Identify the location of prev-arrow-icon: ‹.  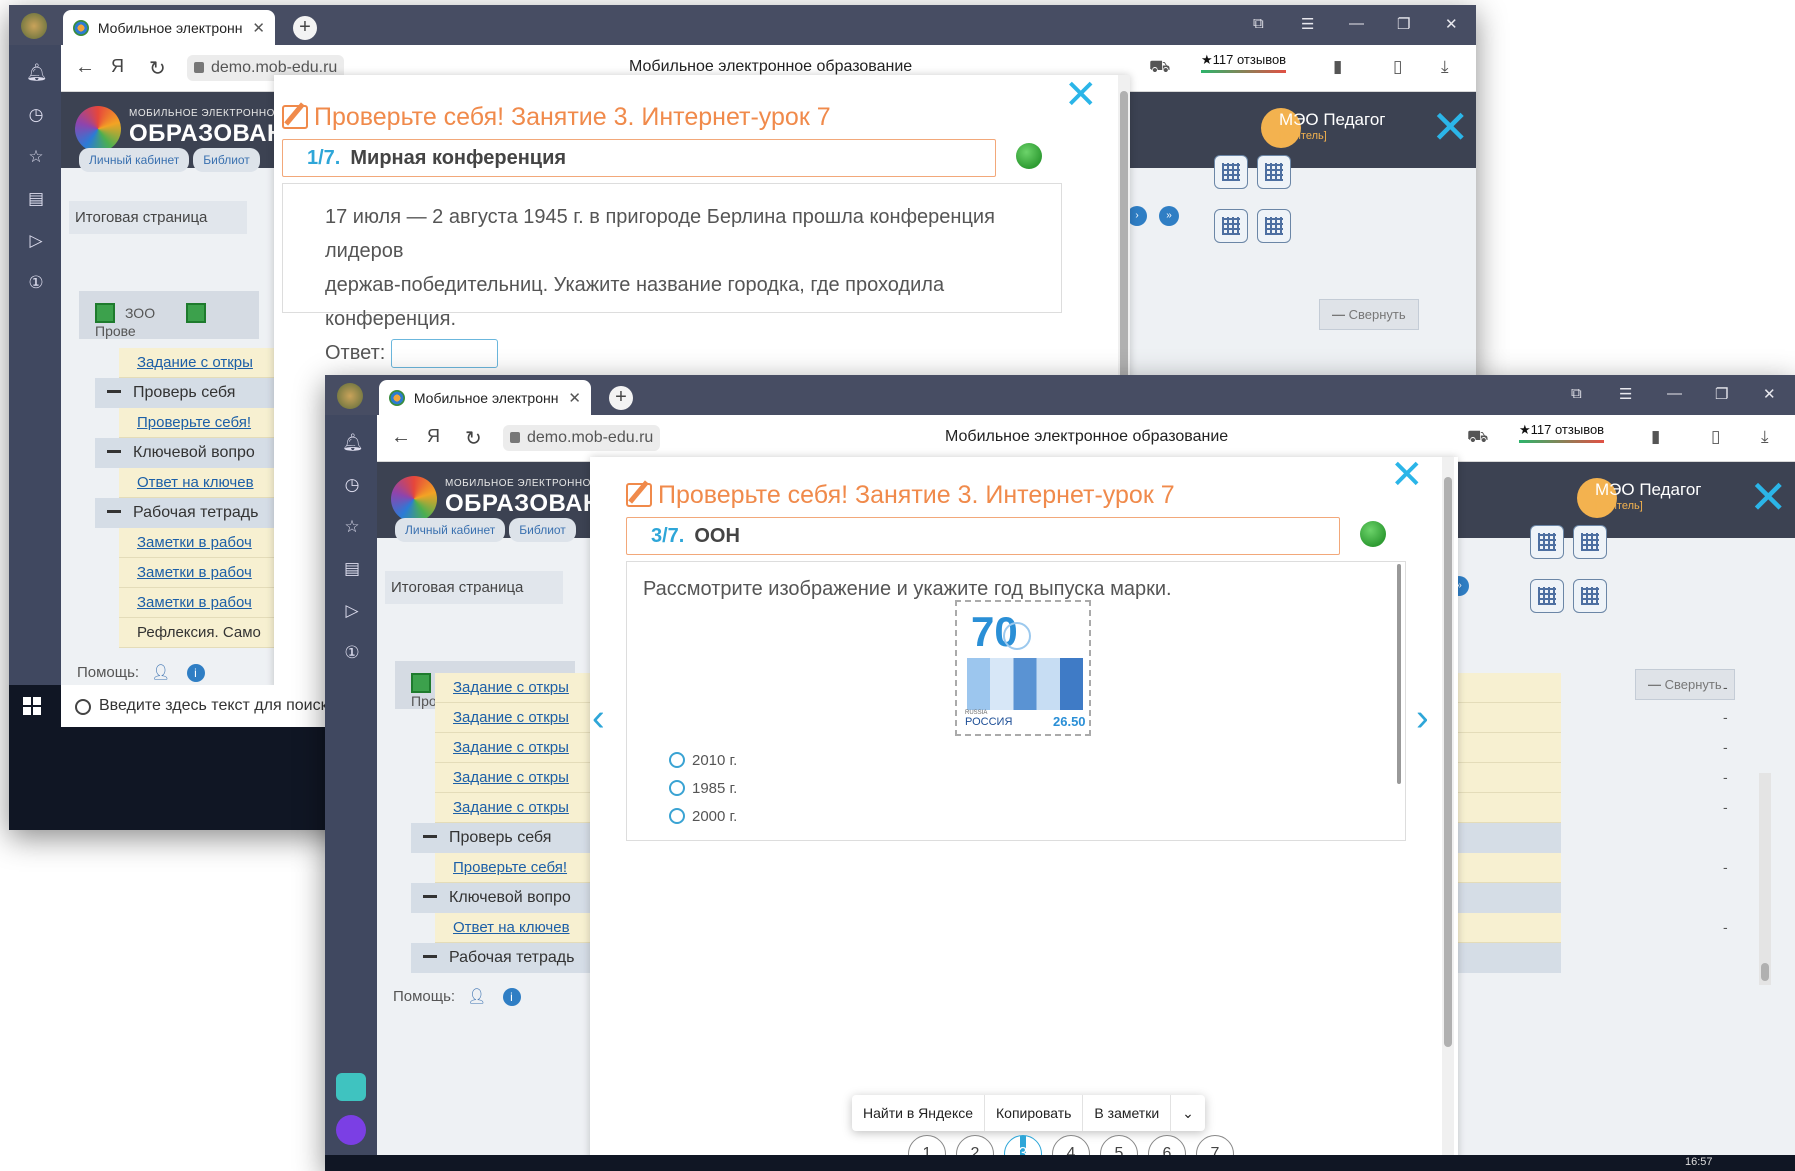
(598, 718).